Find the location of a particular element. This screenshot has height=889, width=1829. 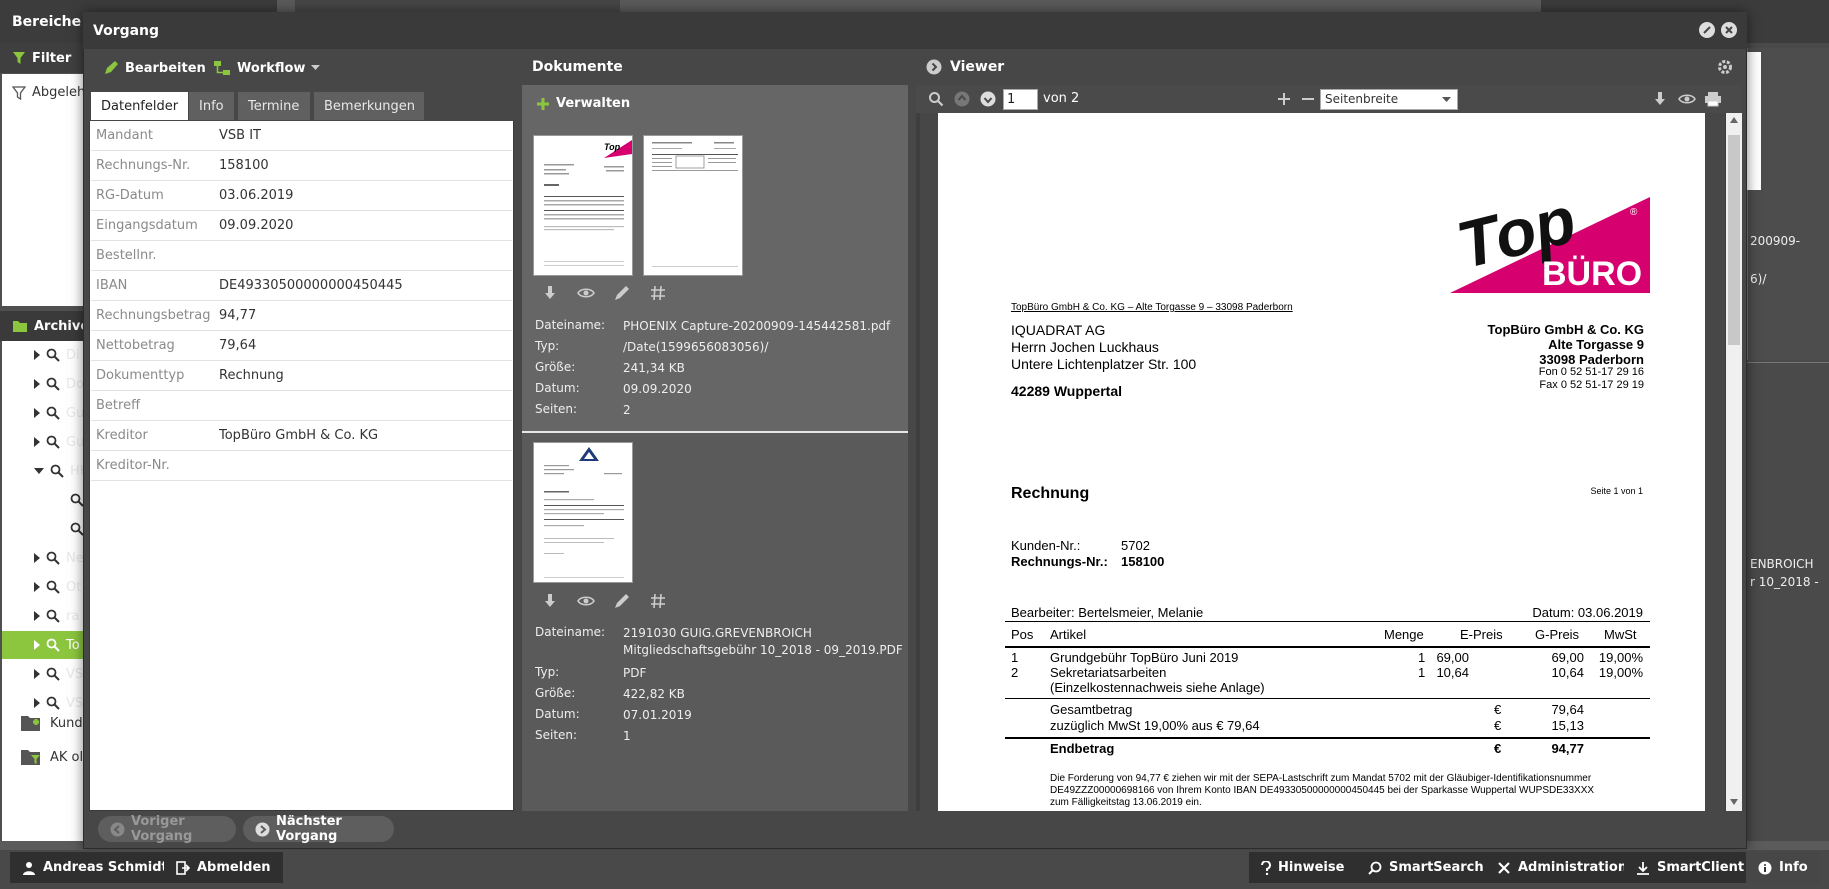

close-button is located at coordinates (1729, 30).